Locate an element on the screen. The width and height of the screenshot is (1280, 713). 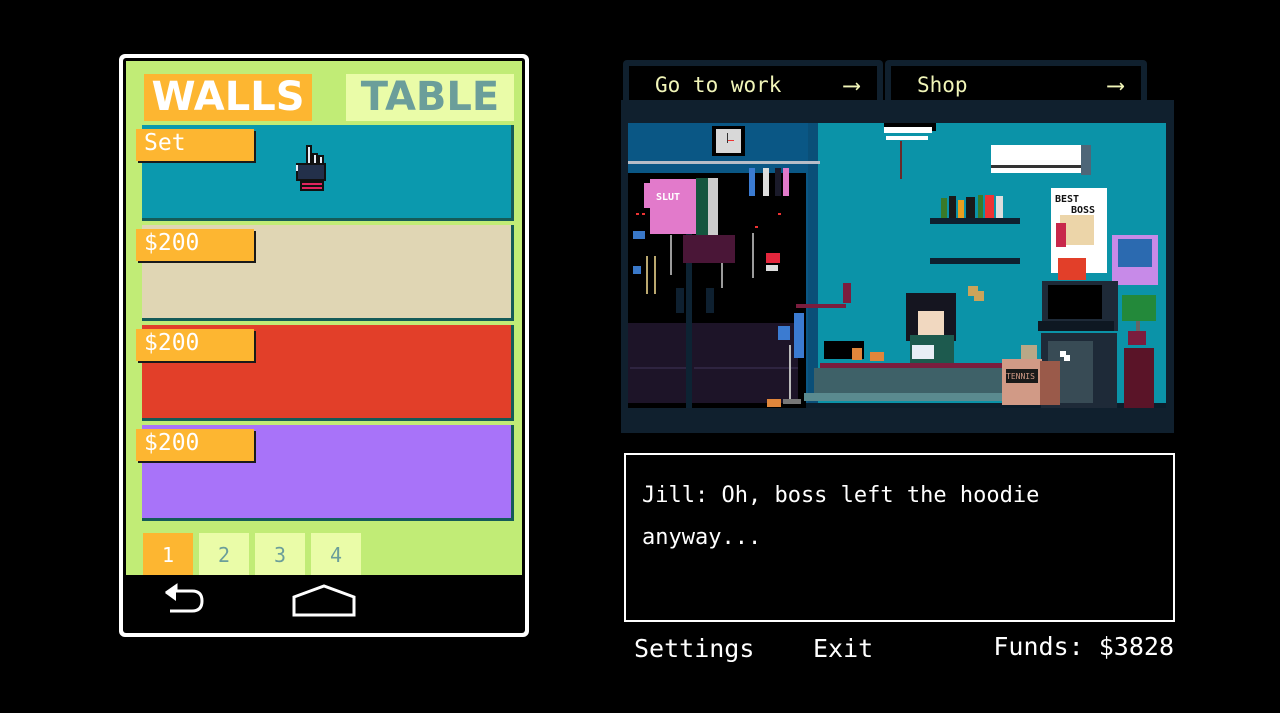
go-to-work-tab: Go to work ⟶ is located at coordinates (753, 82).